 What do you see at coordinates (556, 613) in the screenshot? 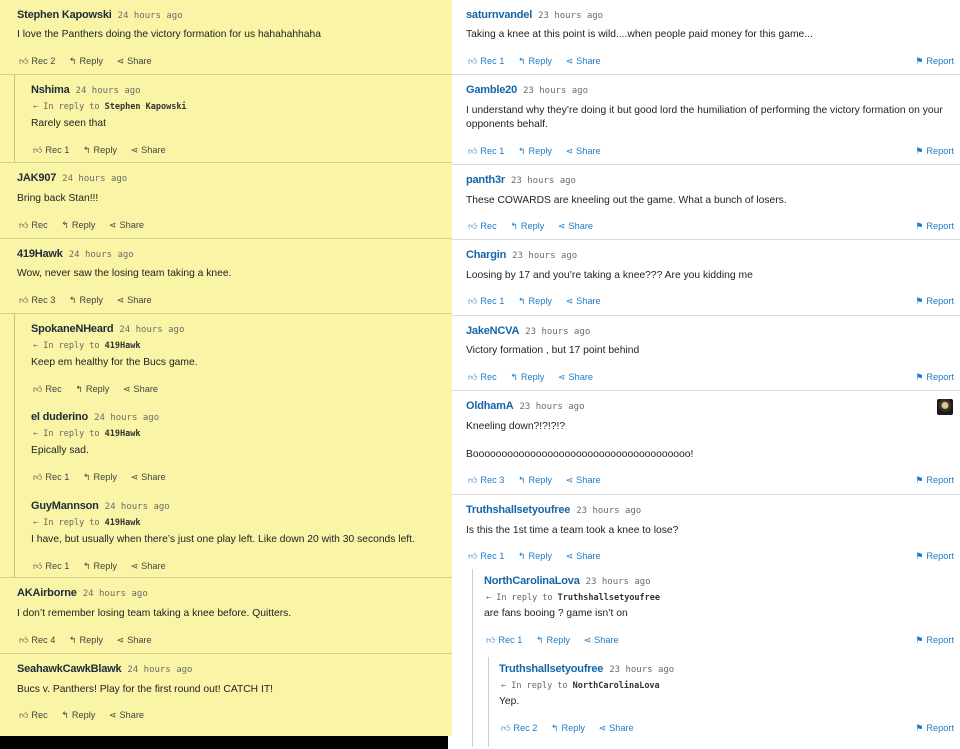
I see `comment-text: are fans booing ? game isn’t on` at bounding box center [556, 613].